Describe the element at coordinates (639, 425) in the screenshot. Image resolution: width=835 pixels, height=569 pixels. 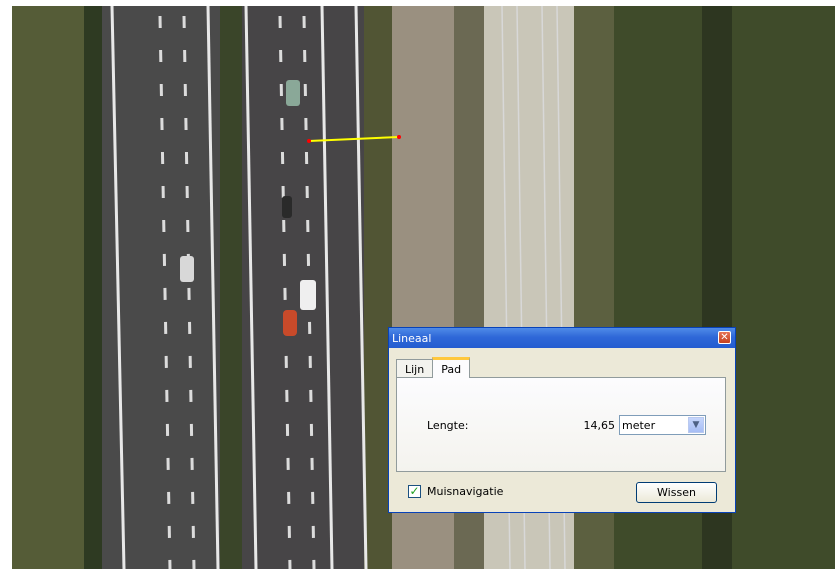
I see `unit-select-value: meter` at that location.